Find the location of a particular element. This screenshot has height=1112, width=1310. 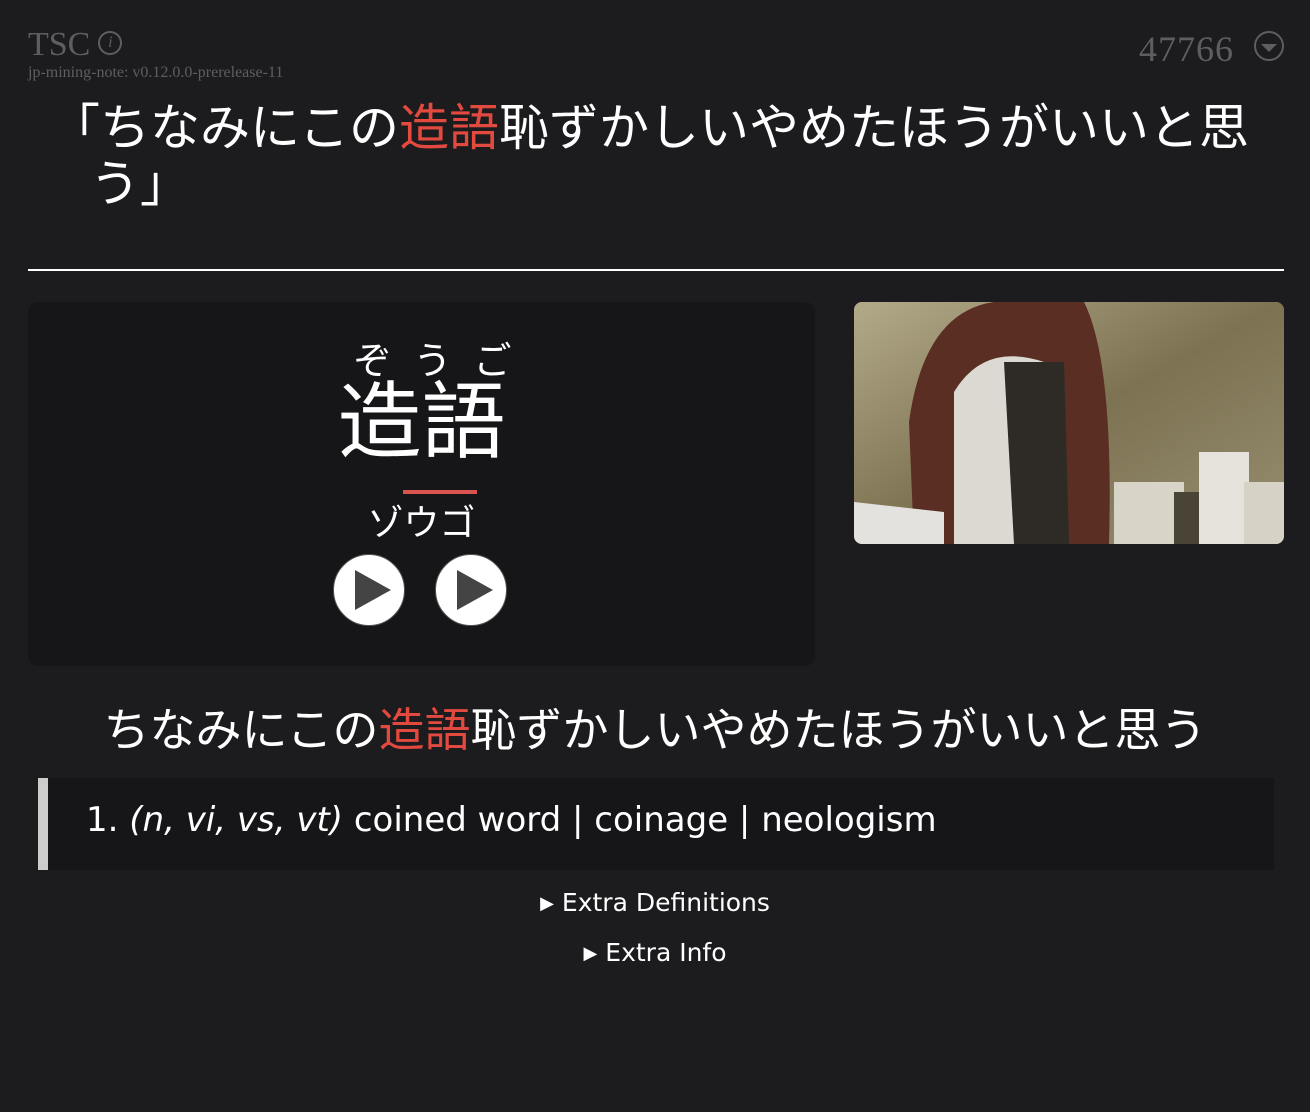

definition-glosses: coined word | coinage | neologism is located at coordinates (645, 820).